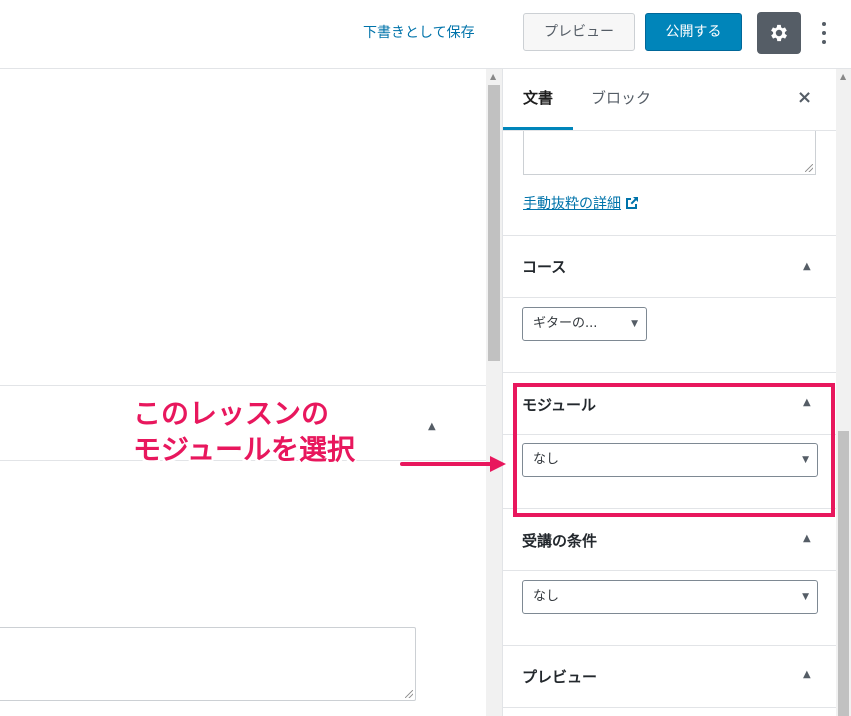  Describe the element at coordinates (804, 97) in the screenshot. I see `close-icon: ×` at that location.